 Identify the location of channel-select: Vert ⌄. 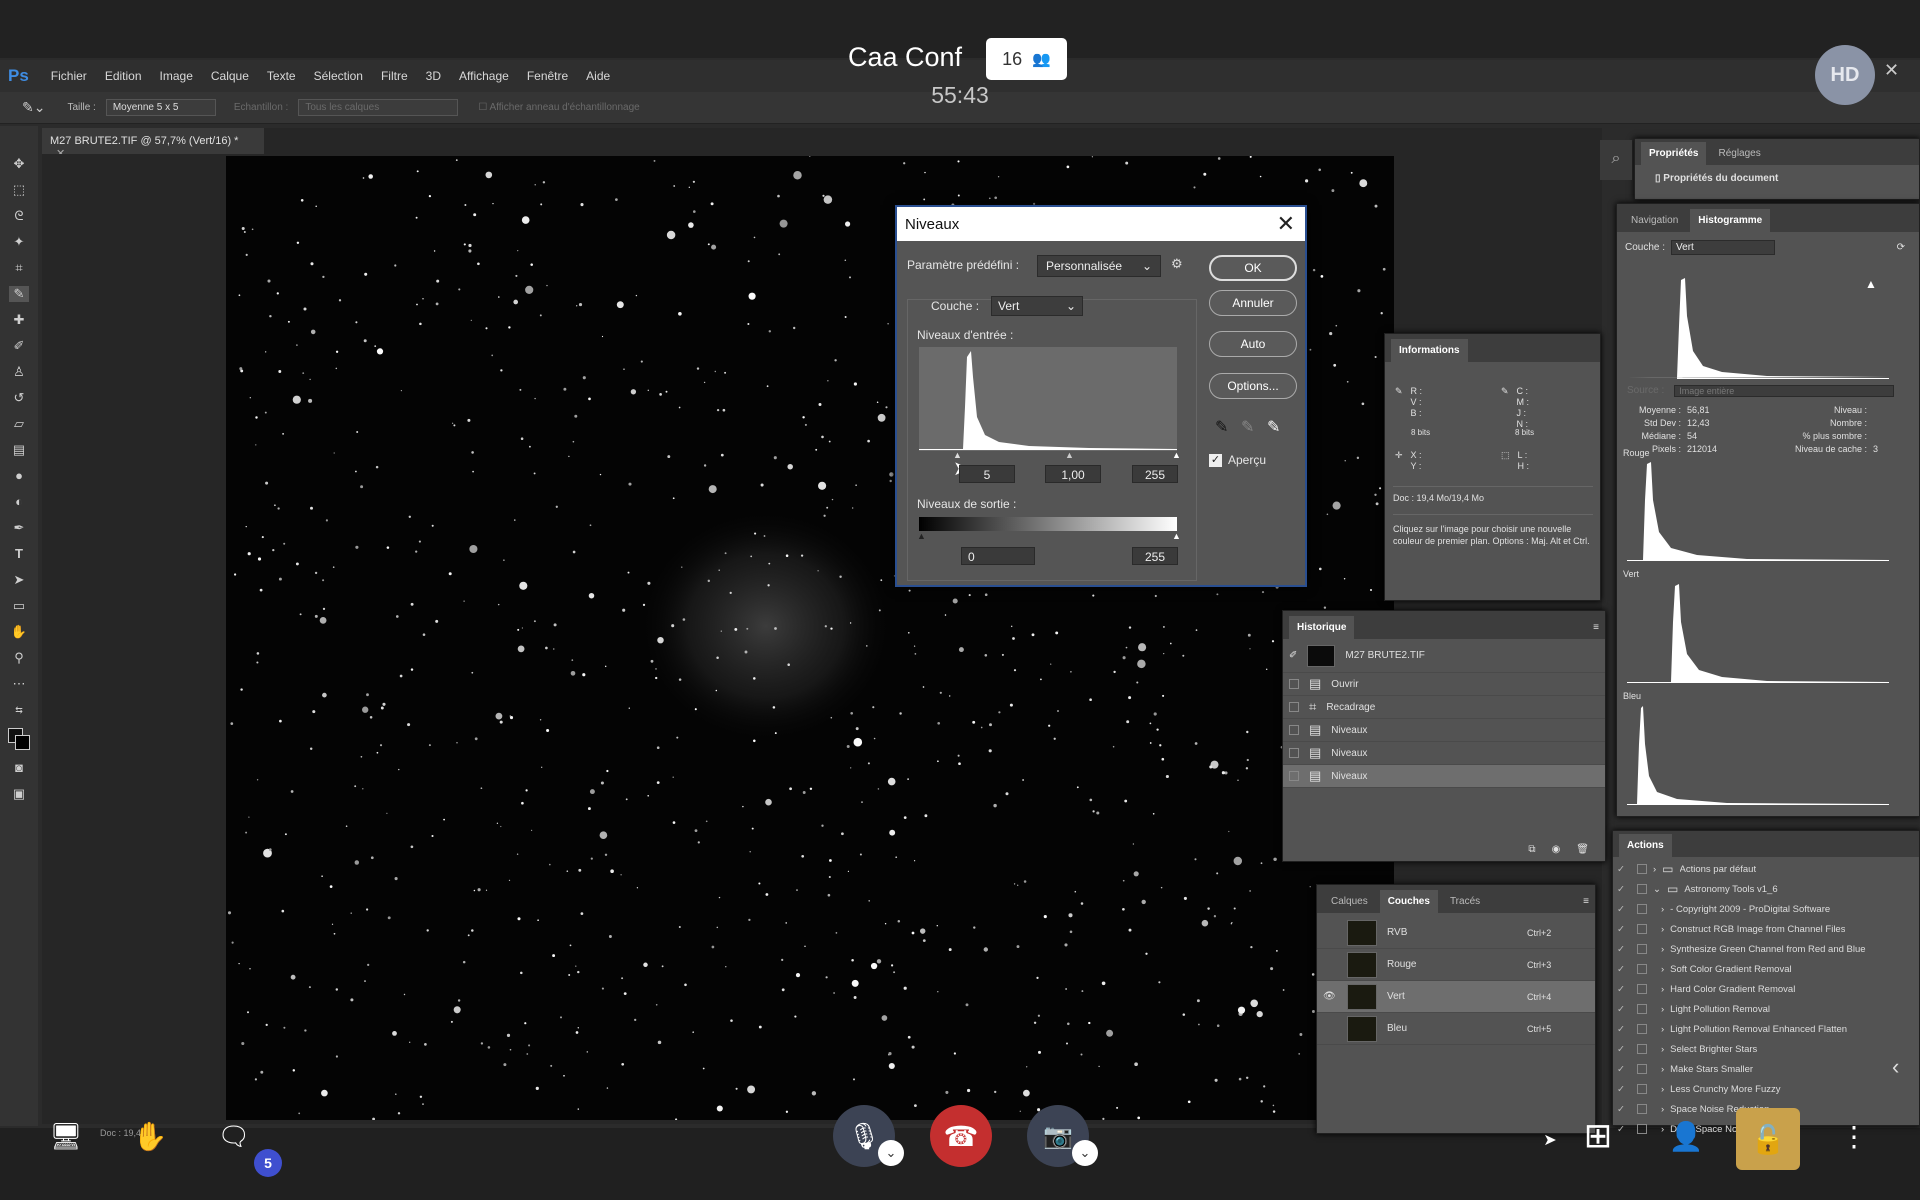
(1037, 306).